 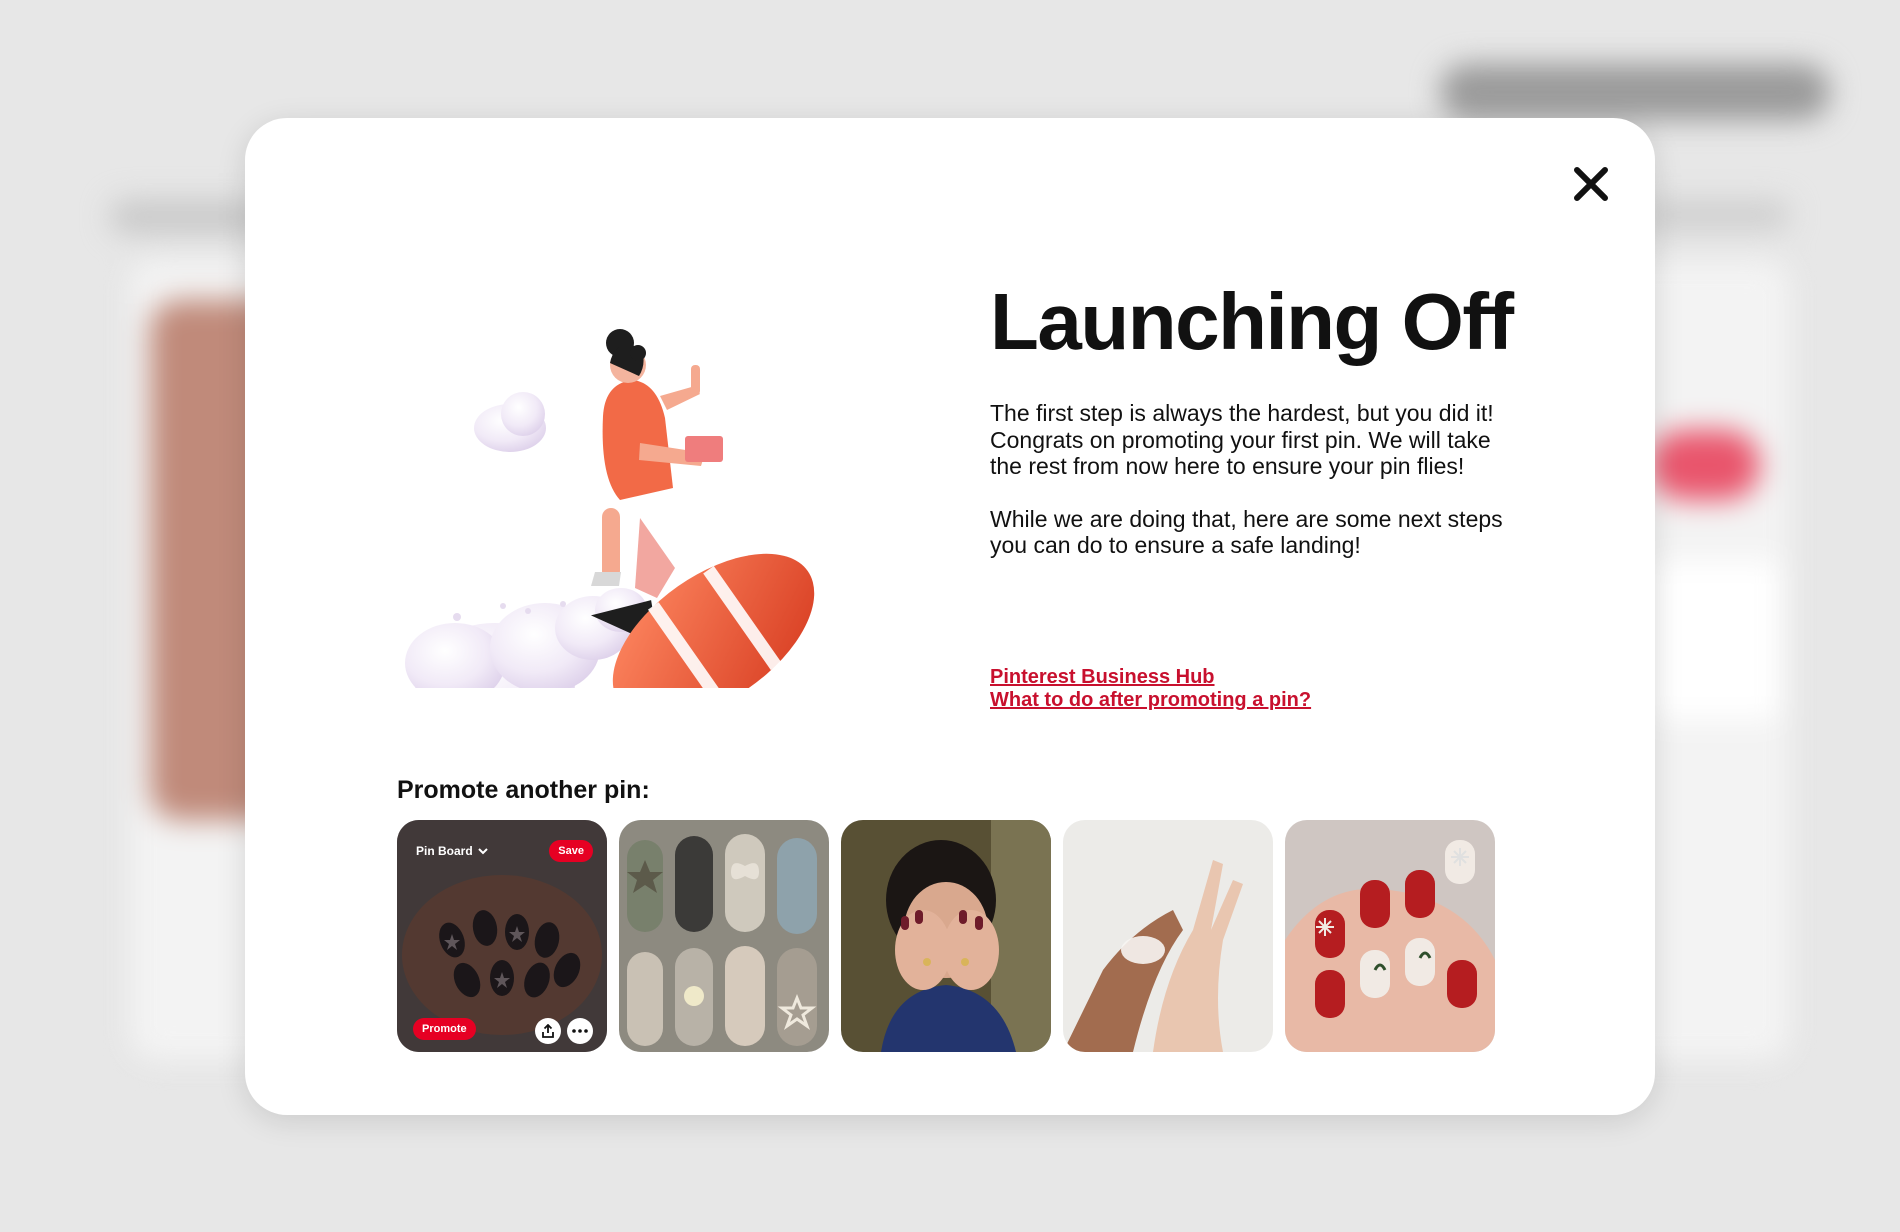 I want to click on share-button, so click(x=548, y=1031).